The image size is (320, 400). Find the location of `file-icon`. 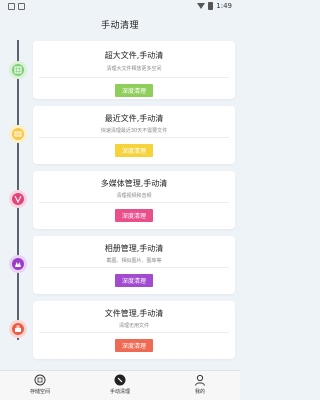

file-icon is located at coordinates (18, 134).